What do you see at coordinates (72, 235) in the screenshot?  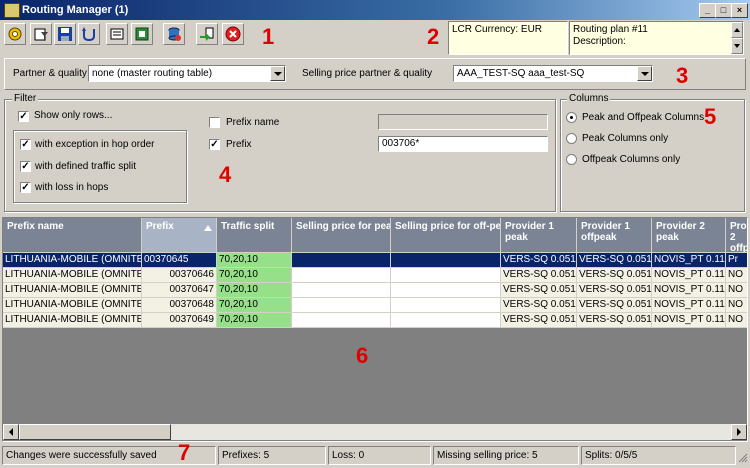 I see `header-prefix-name: Prefix name` at bounding box center [72, 235].